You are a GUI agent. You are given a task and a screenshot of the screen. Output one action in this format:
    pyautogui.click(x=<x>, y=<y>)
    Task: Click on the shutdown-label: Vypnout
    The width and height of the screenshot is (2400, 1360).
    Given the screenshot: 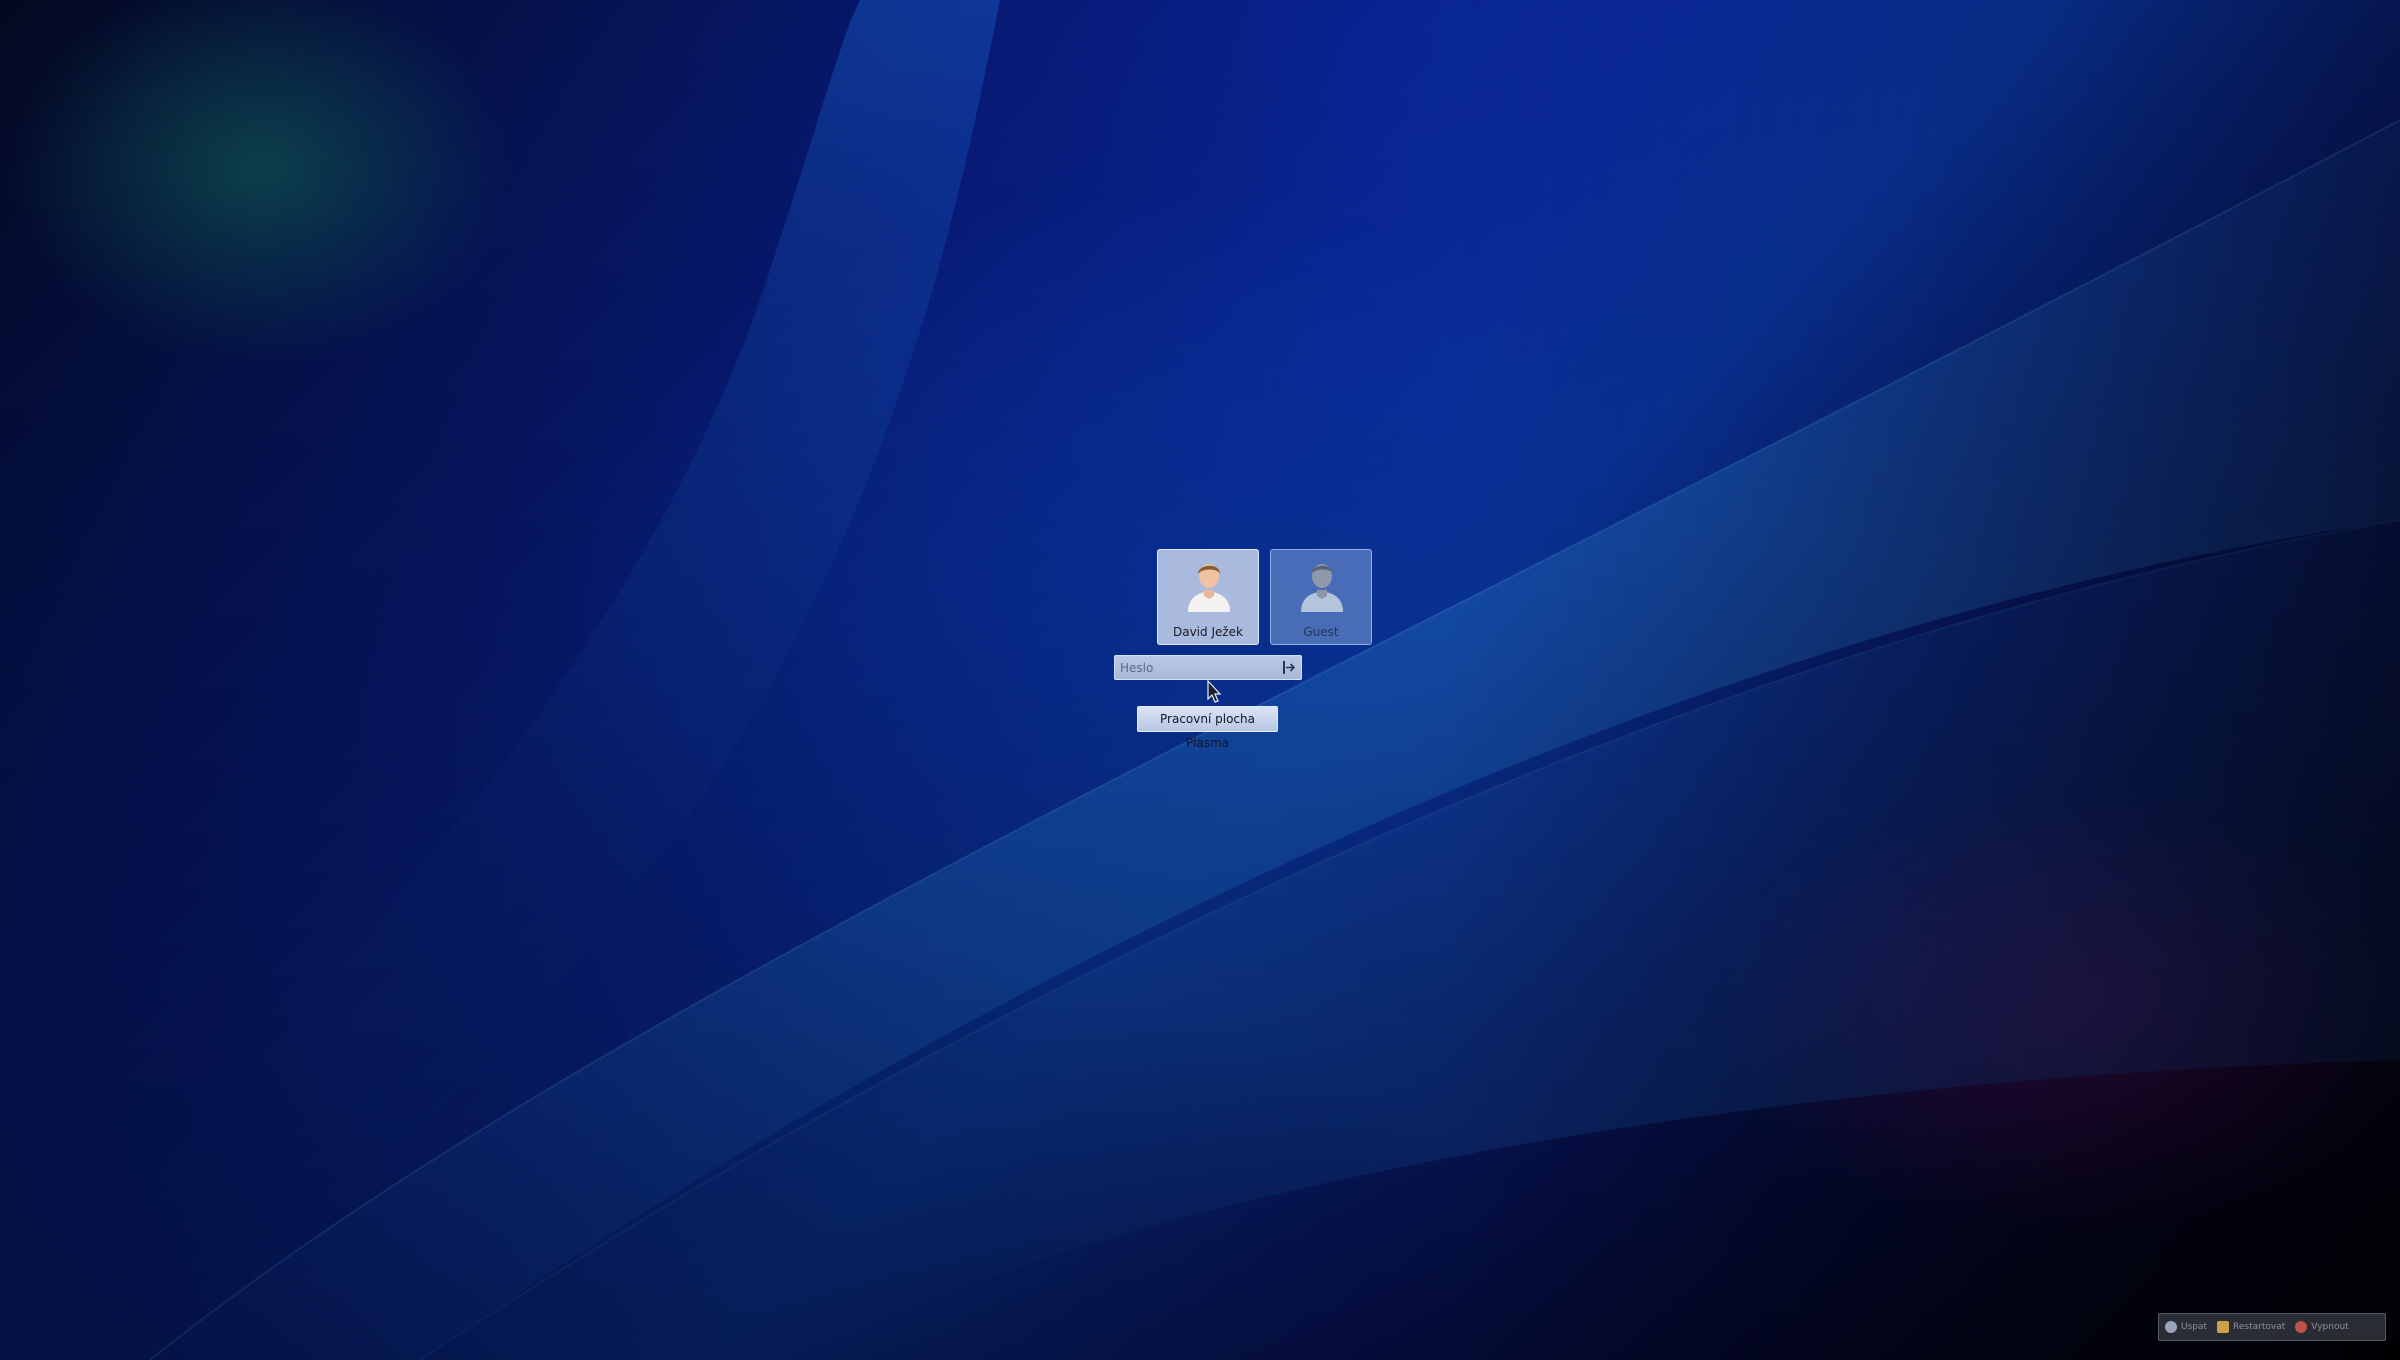 What is the action you would take?
    pyautogui.click(x=2330, y=1327)
    